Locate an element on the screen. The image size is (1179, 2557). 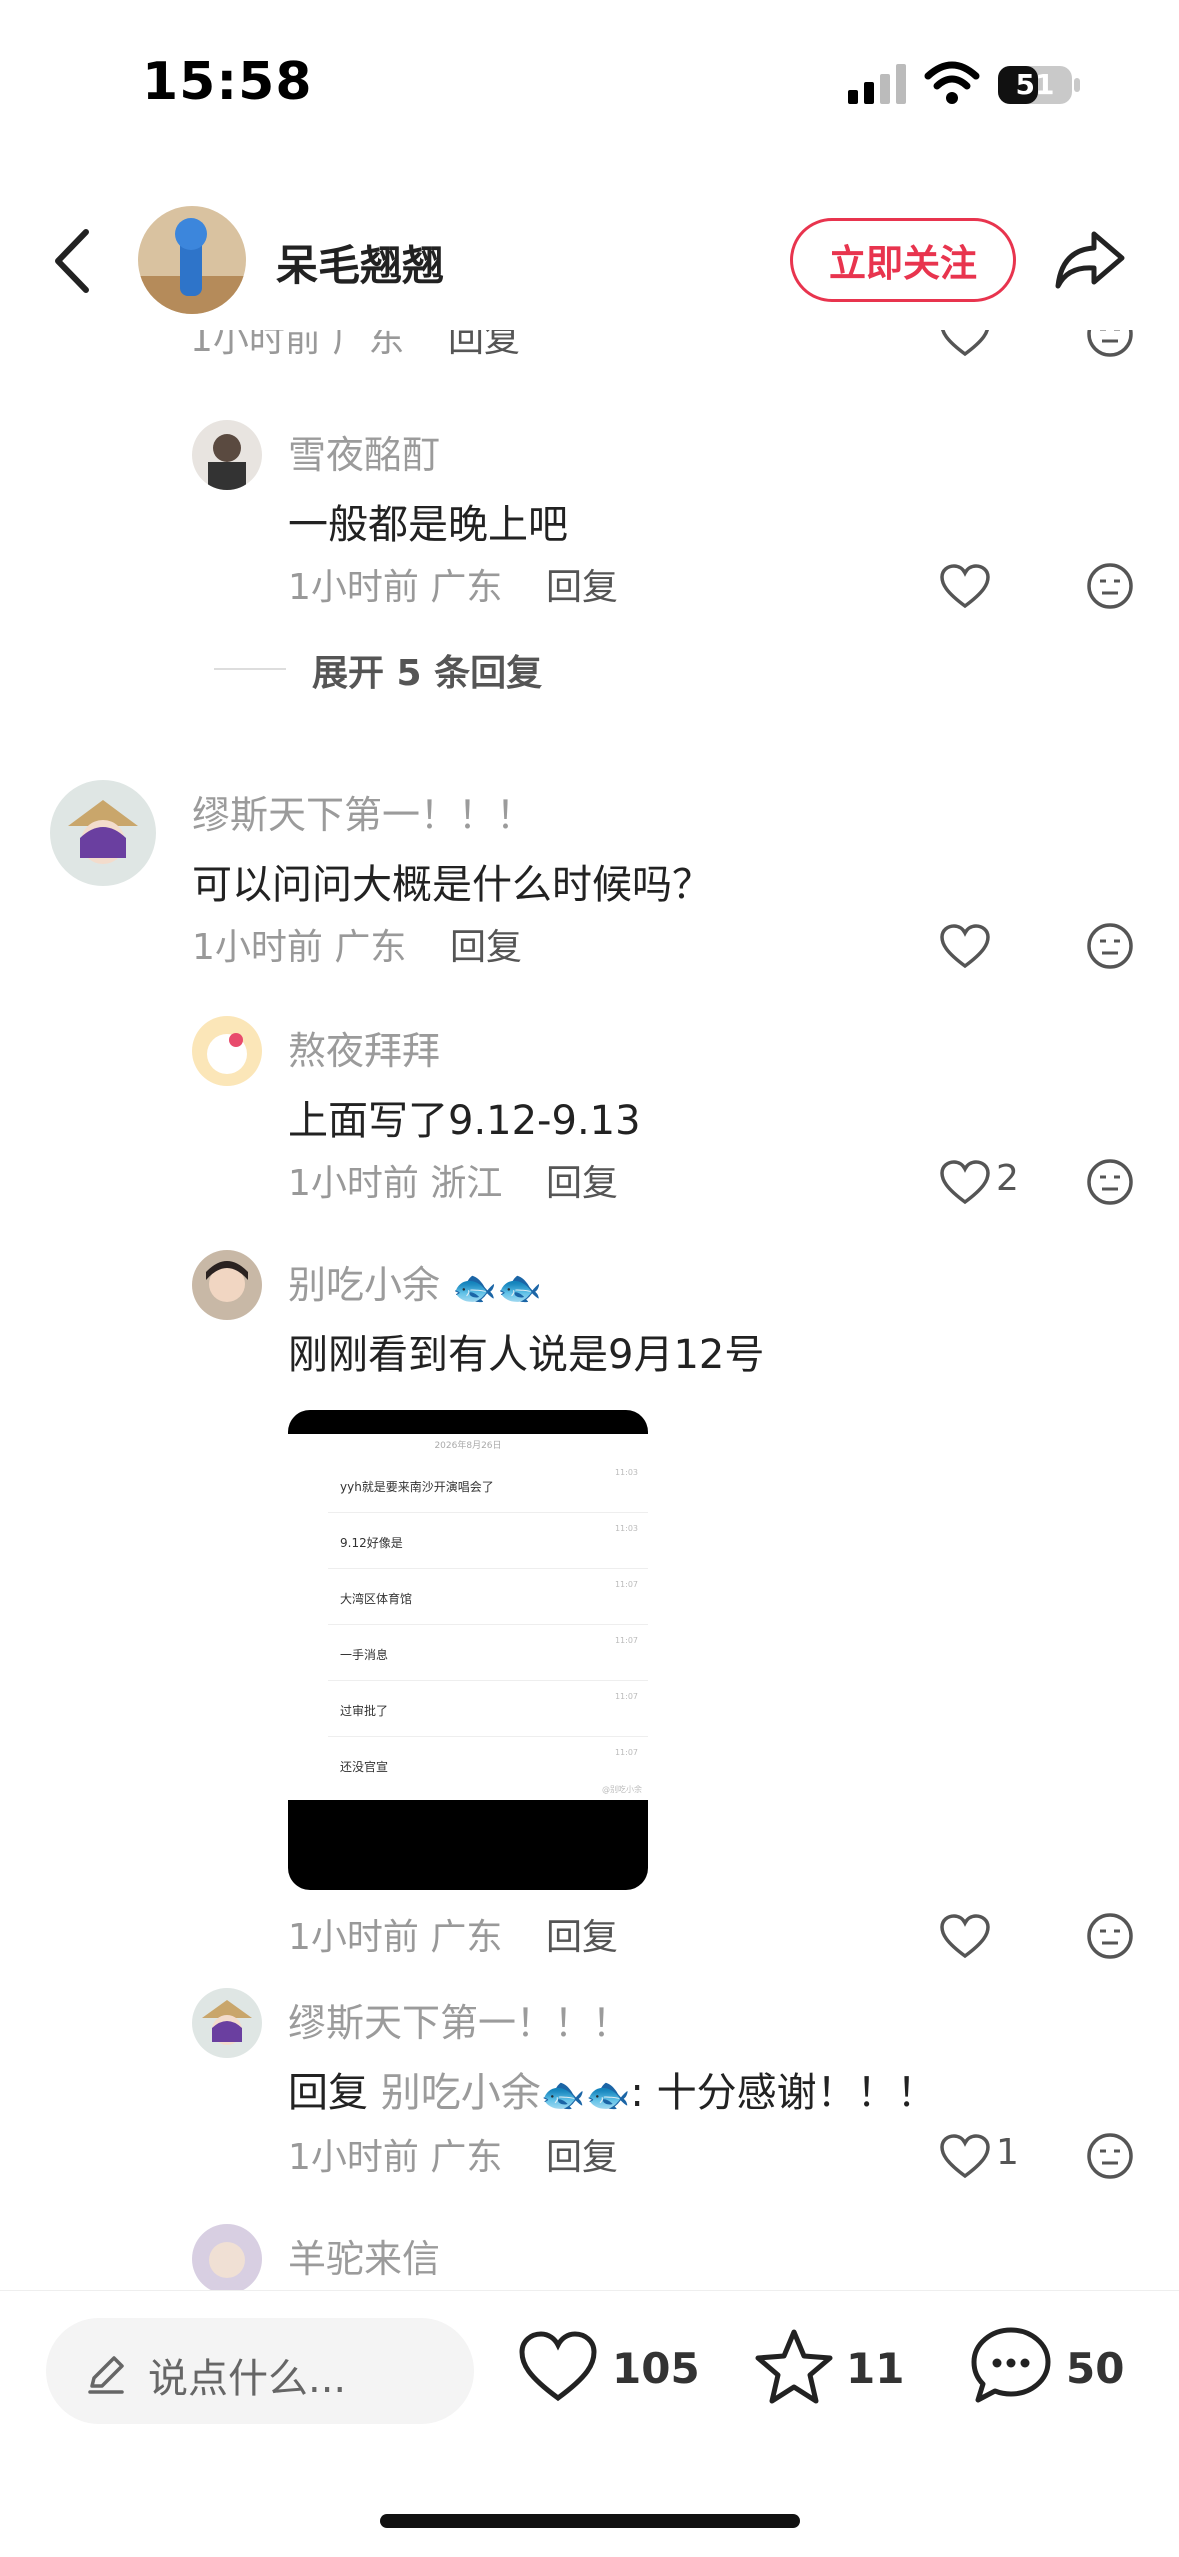
comment-text: 可以问问大概是什么时候吗？ is located at coordinates (452, 885).